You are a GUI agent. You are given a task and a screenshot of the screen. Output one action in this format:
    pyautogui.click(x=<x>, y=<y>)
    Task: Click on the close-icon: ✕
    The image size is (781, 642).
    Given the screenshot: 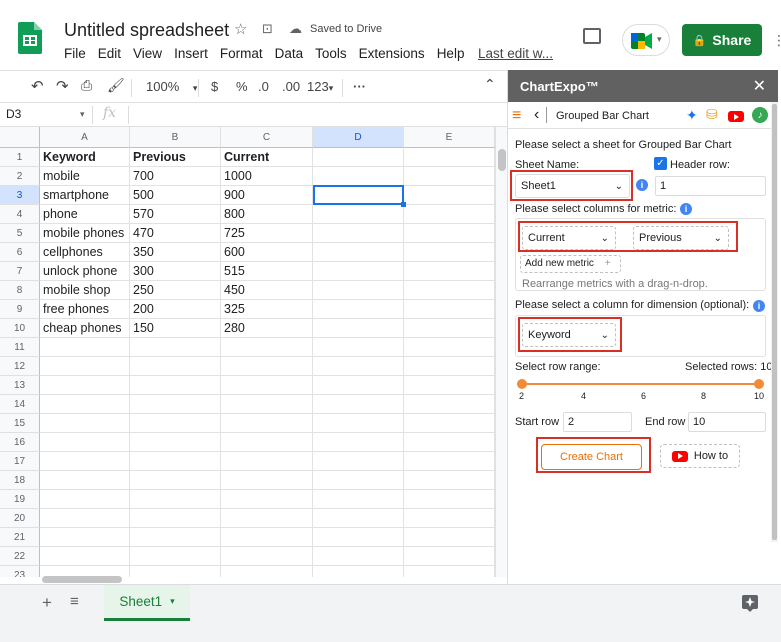 What is the action you would take?
    pyautogui.click(x=759, y=86)
    